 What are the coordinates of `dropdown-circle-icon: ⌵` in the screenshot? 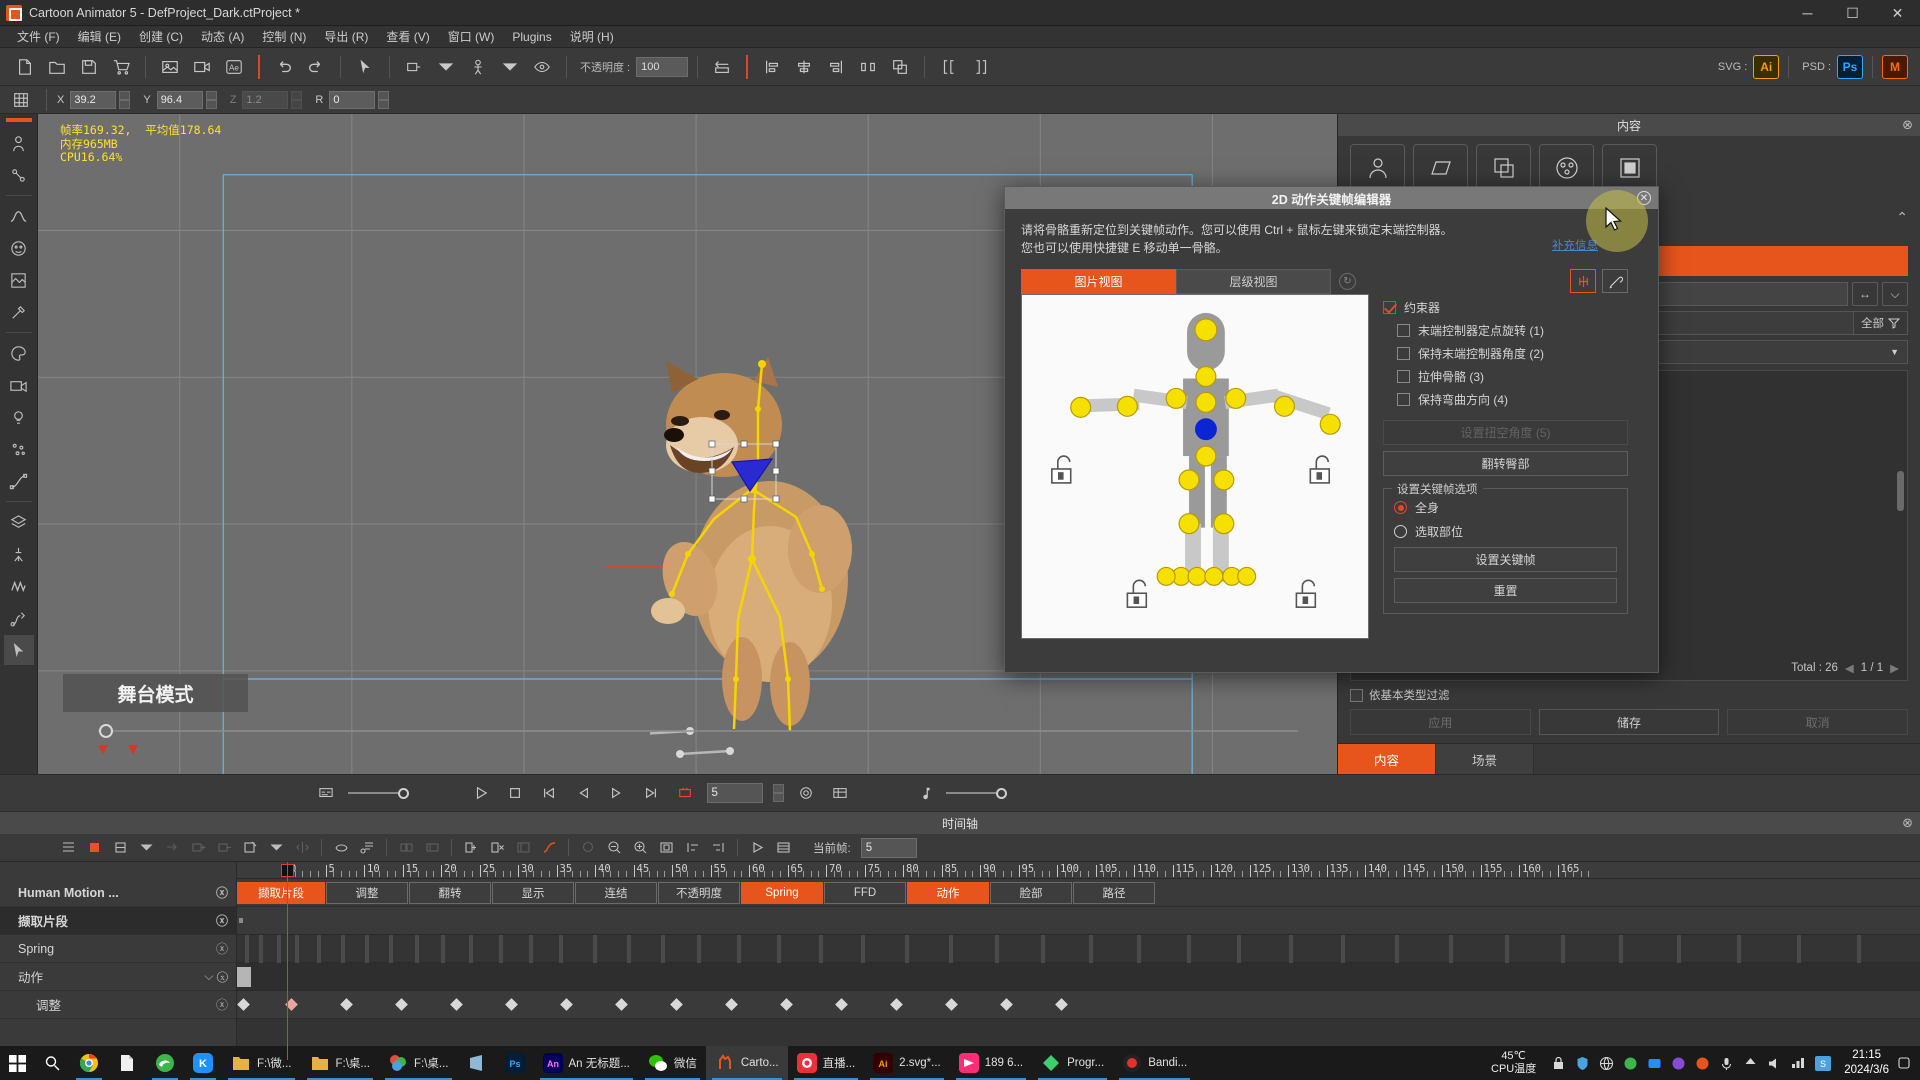 It's located at (1895, 294).